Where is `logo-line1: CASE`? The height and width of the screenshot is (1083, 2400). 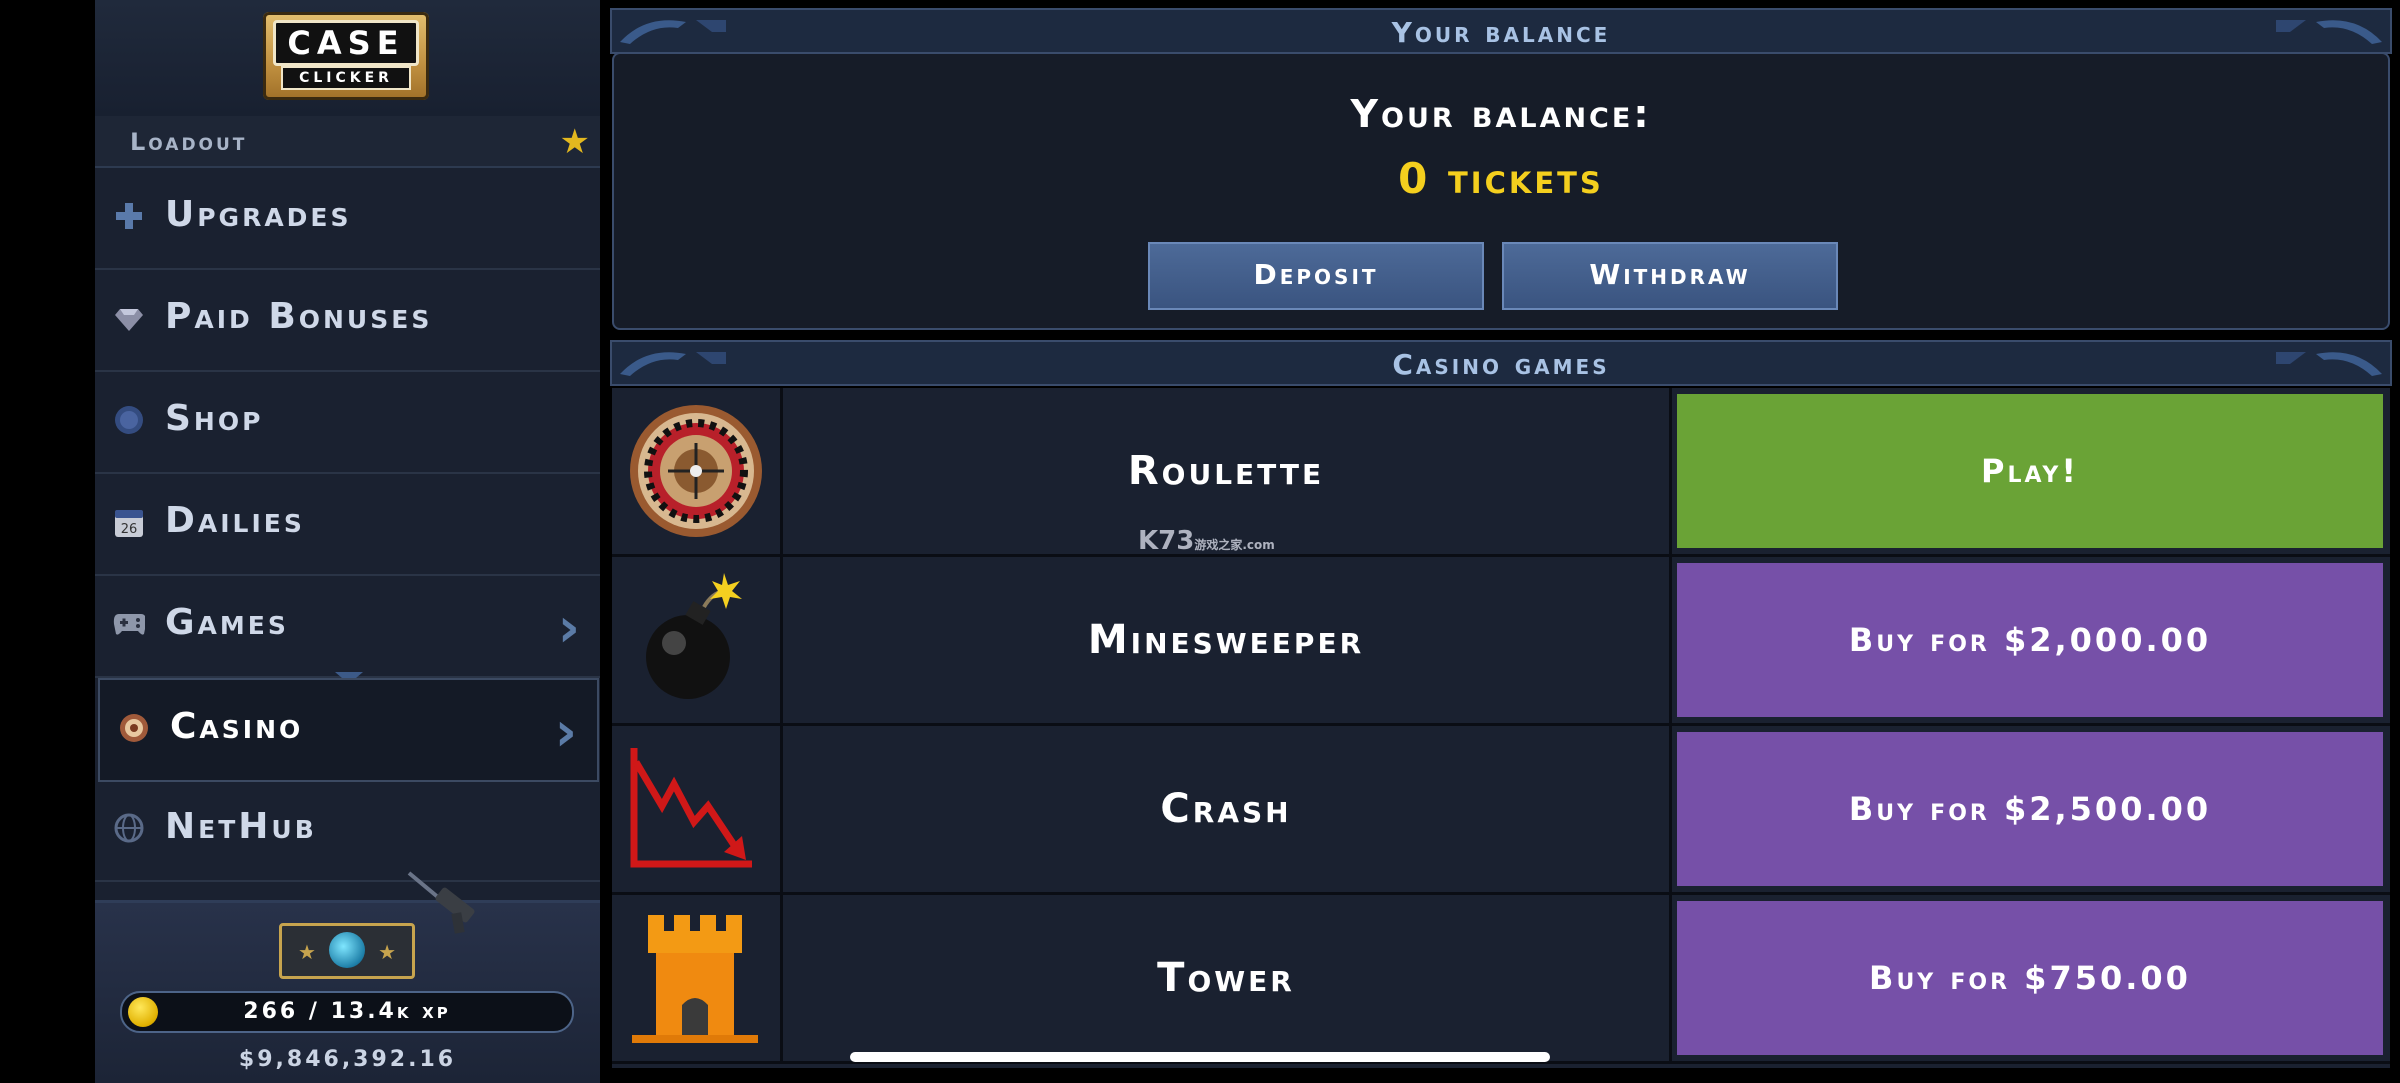
logo-line1: CASE is located at coordinates (346, 43).